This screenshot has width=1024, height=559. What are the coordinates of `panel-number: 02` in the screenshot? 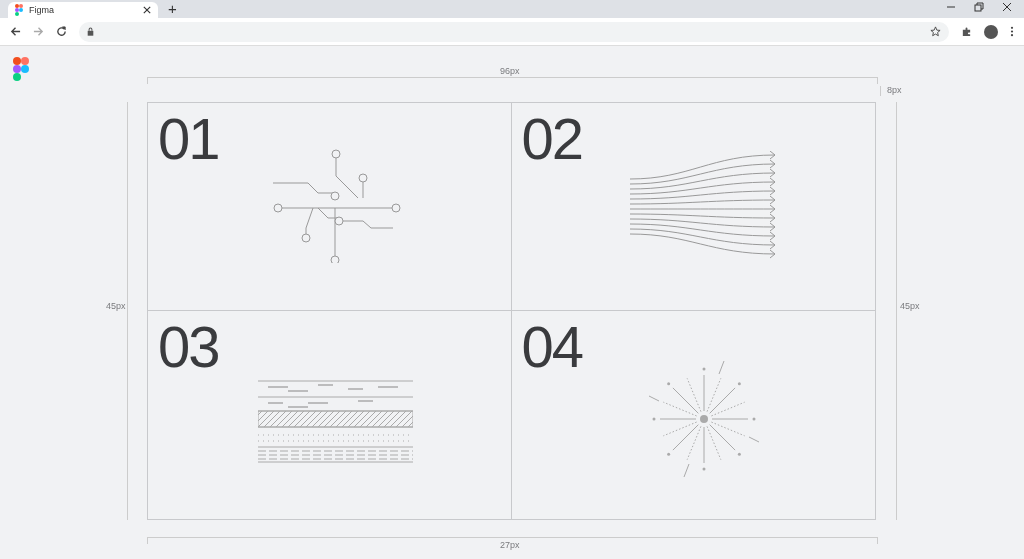 It's located at (551, 138).